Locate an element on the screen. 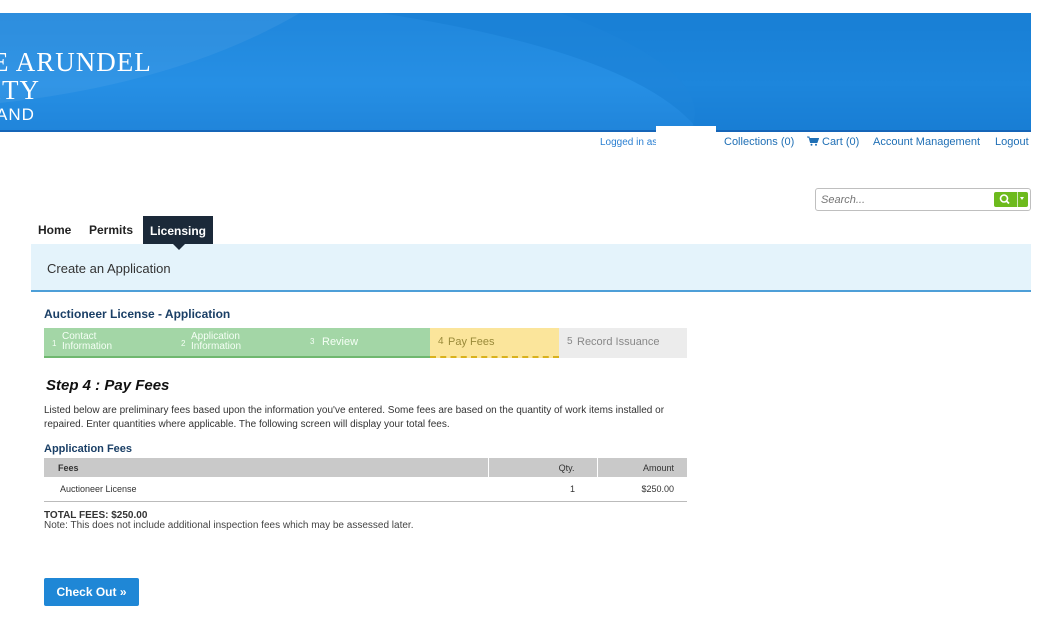  nav-active-indicator is located at coordinates (179, 247).